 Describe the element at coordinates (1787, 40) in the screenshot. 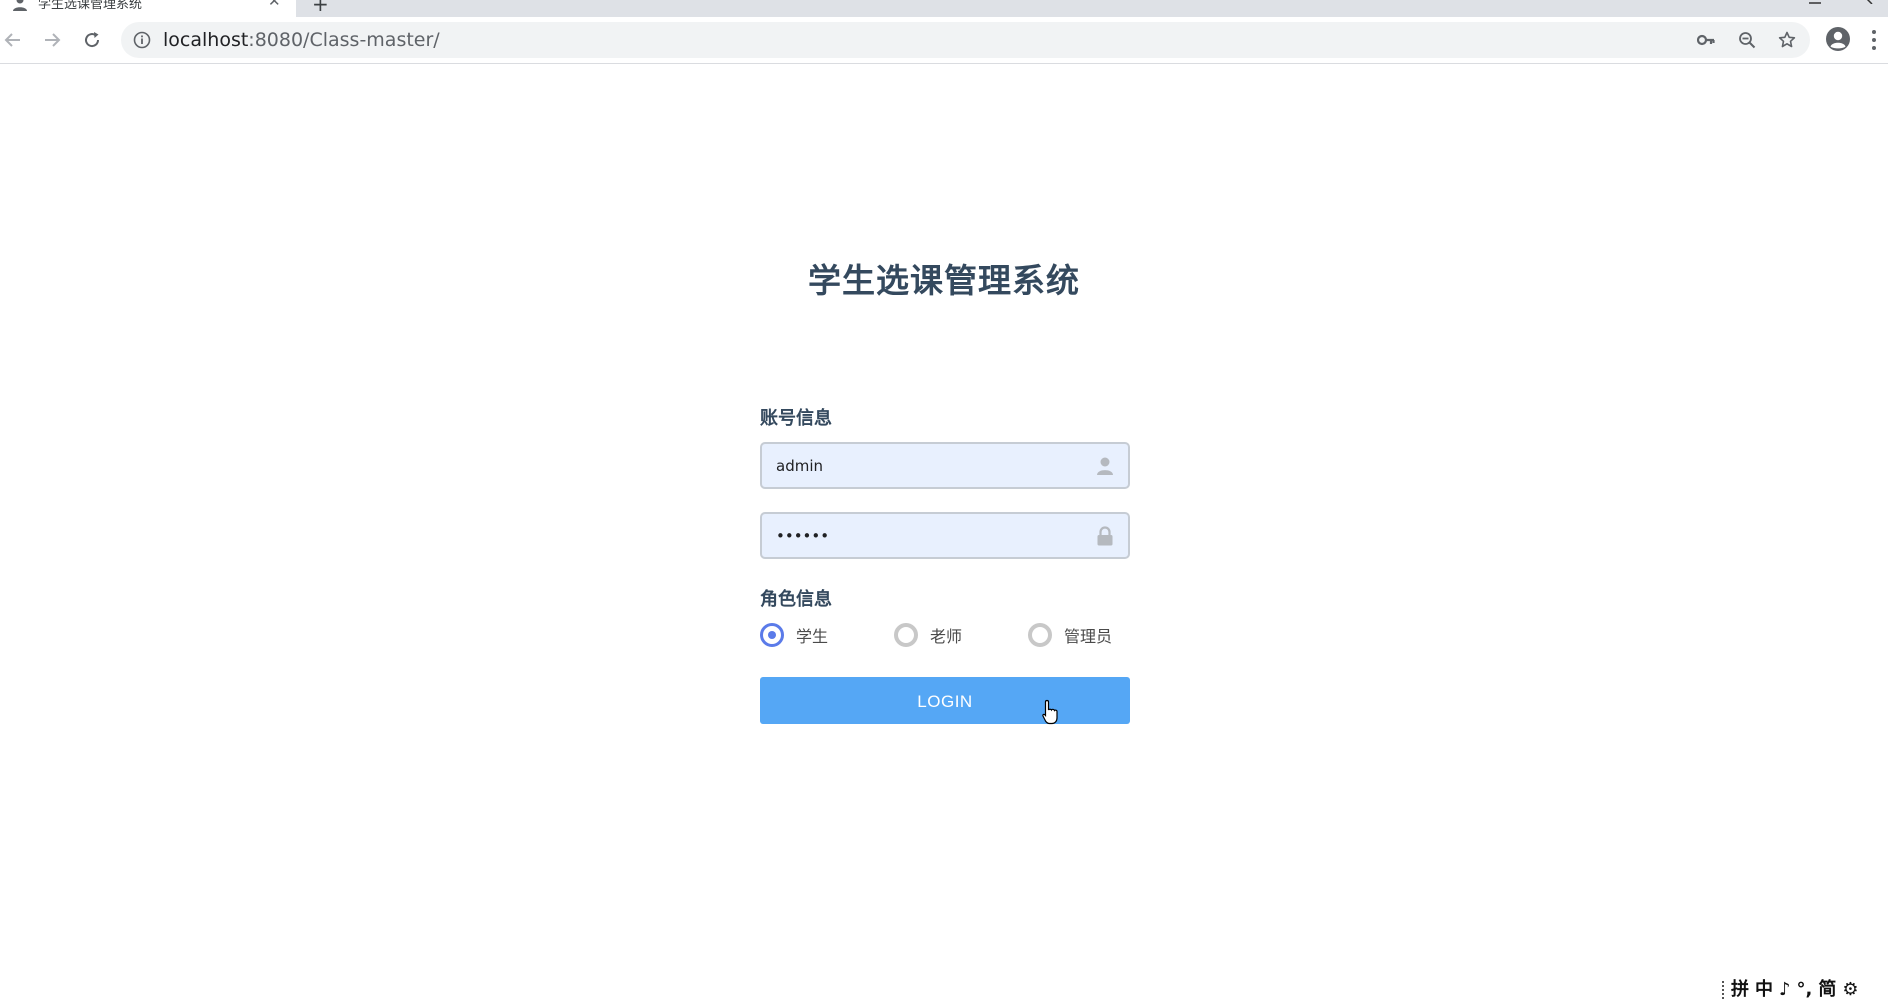

I see `star-icon` at that location.